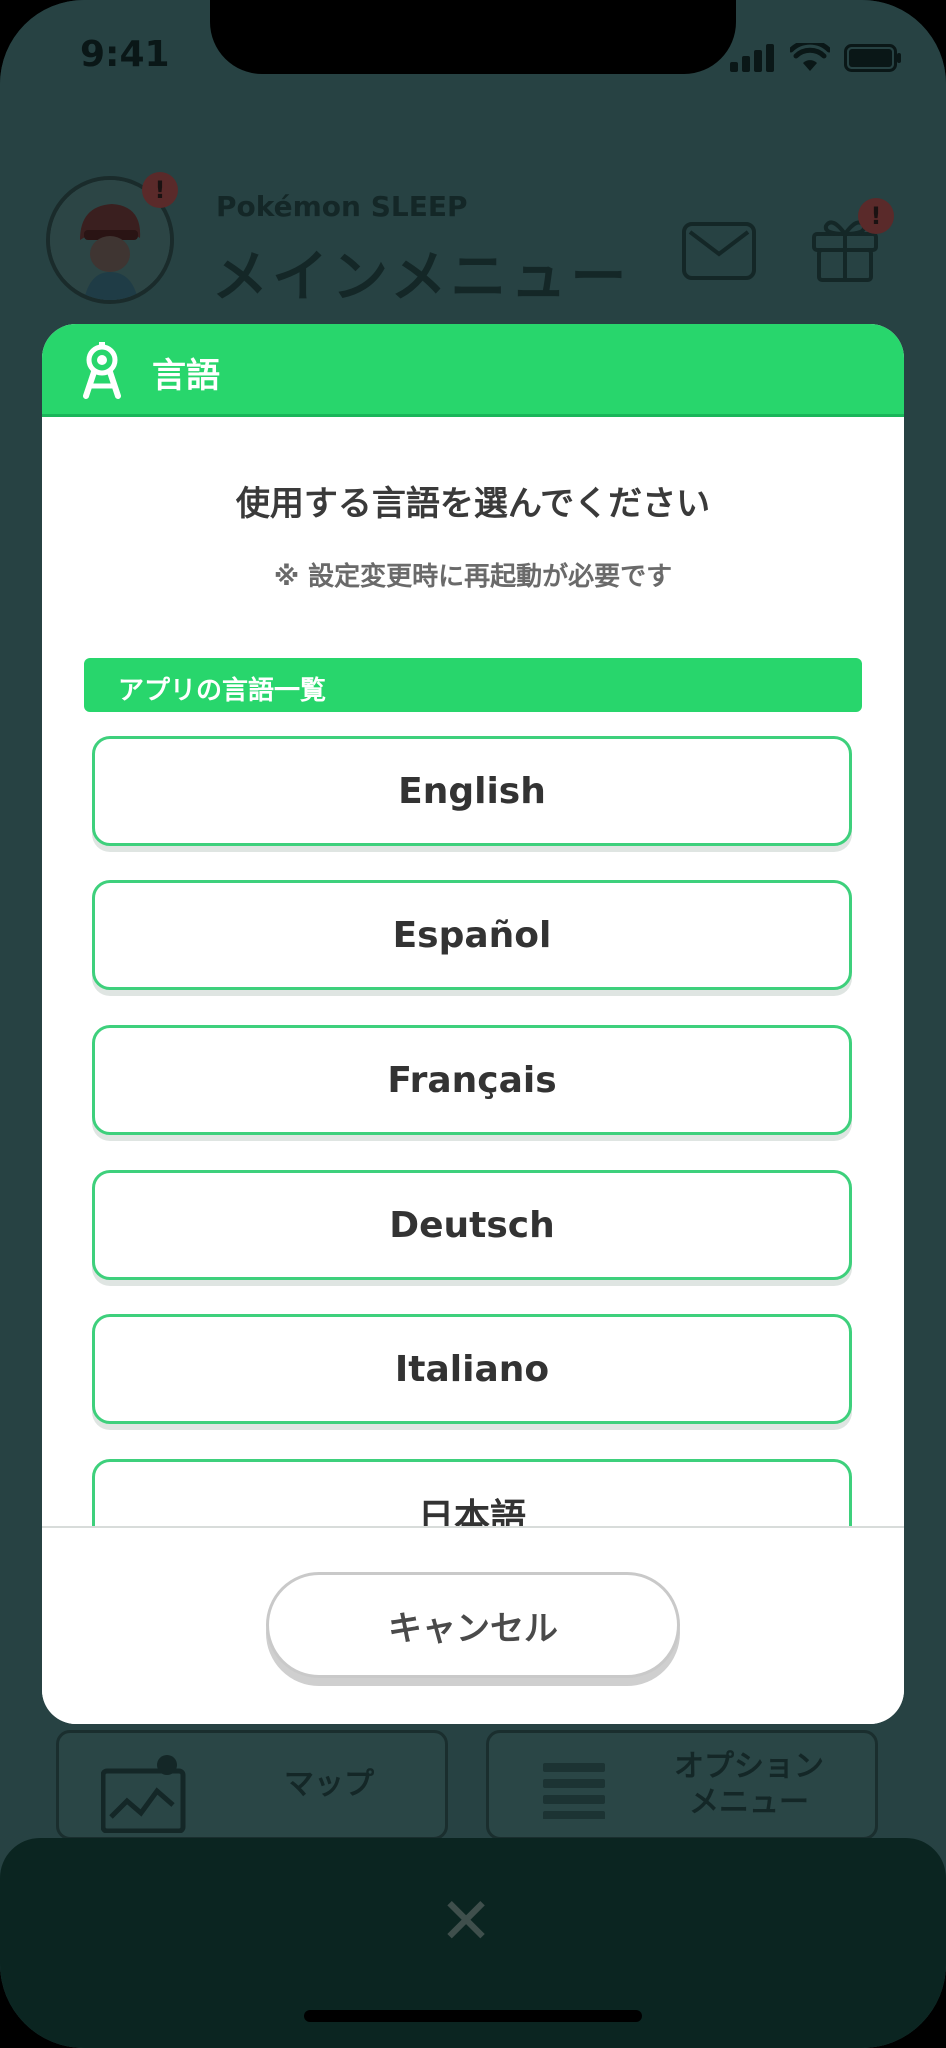  I want to click on map-card: マップ, so click(252, 1785).